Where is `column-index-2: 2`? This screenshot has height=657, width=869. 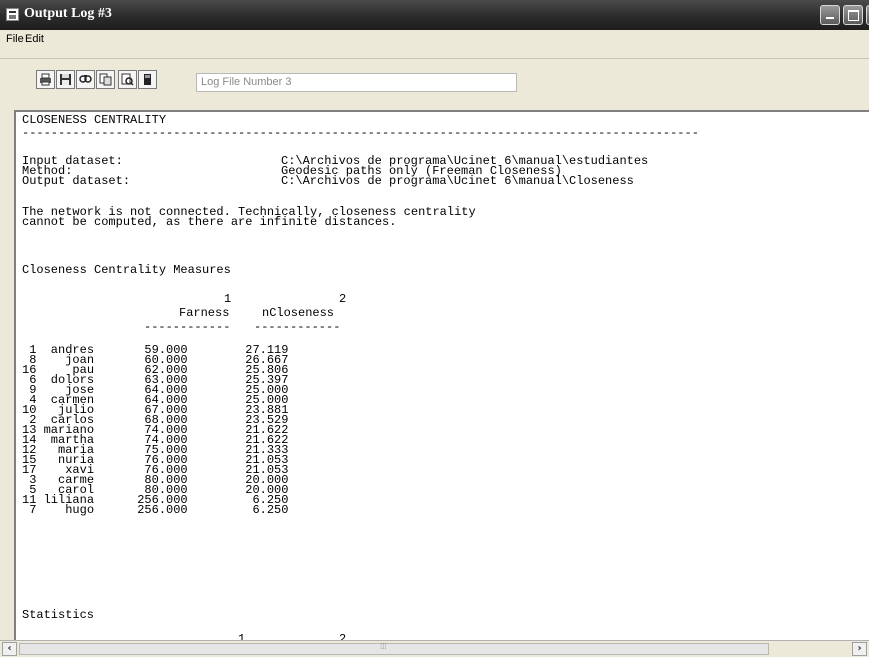 column-index-2: 2 is located at coordinates (343, 299).